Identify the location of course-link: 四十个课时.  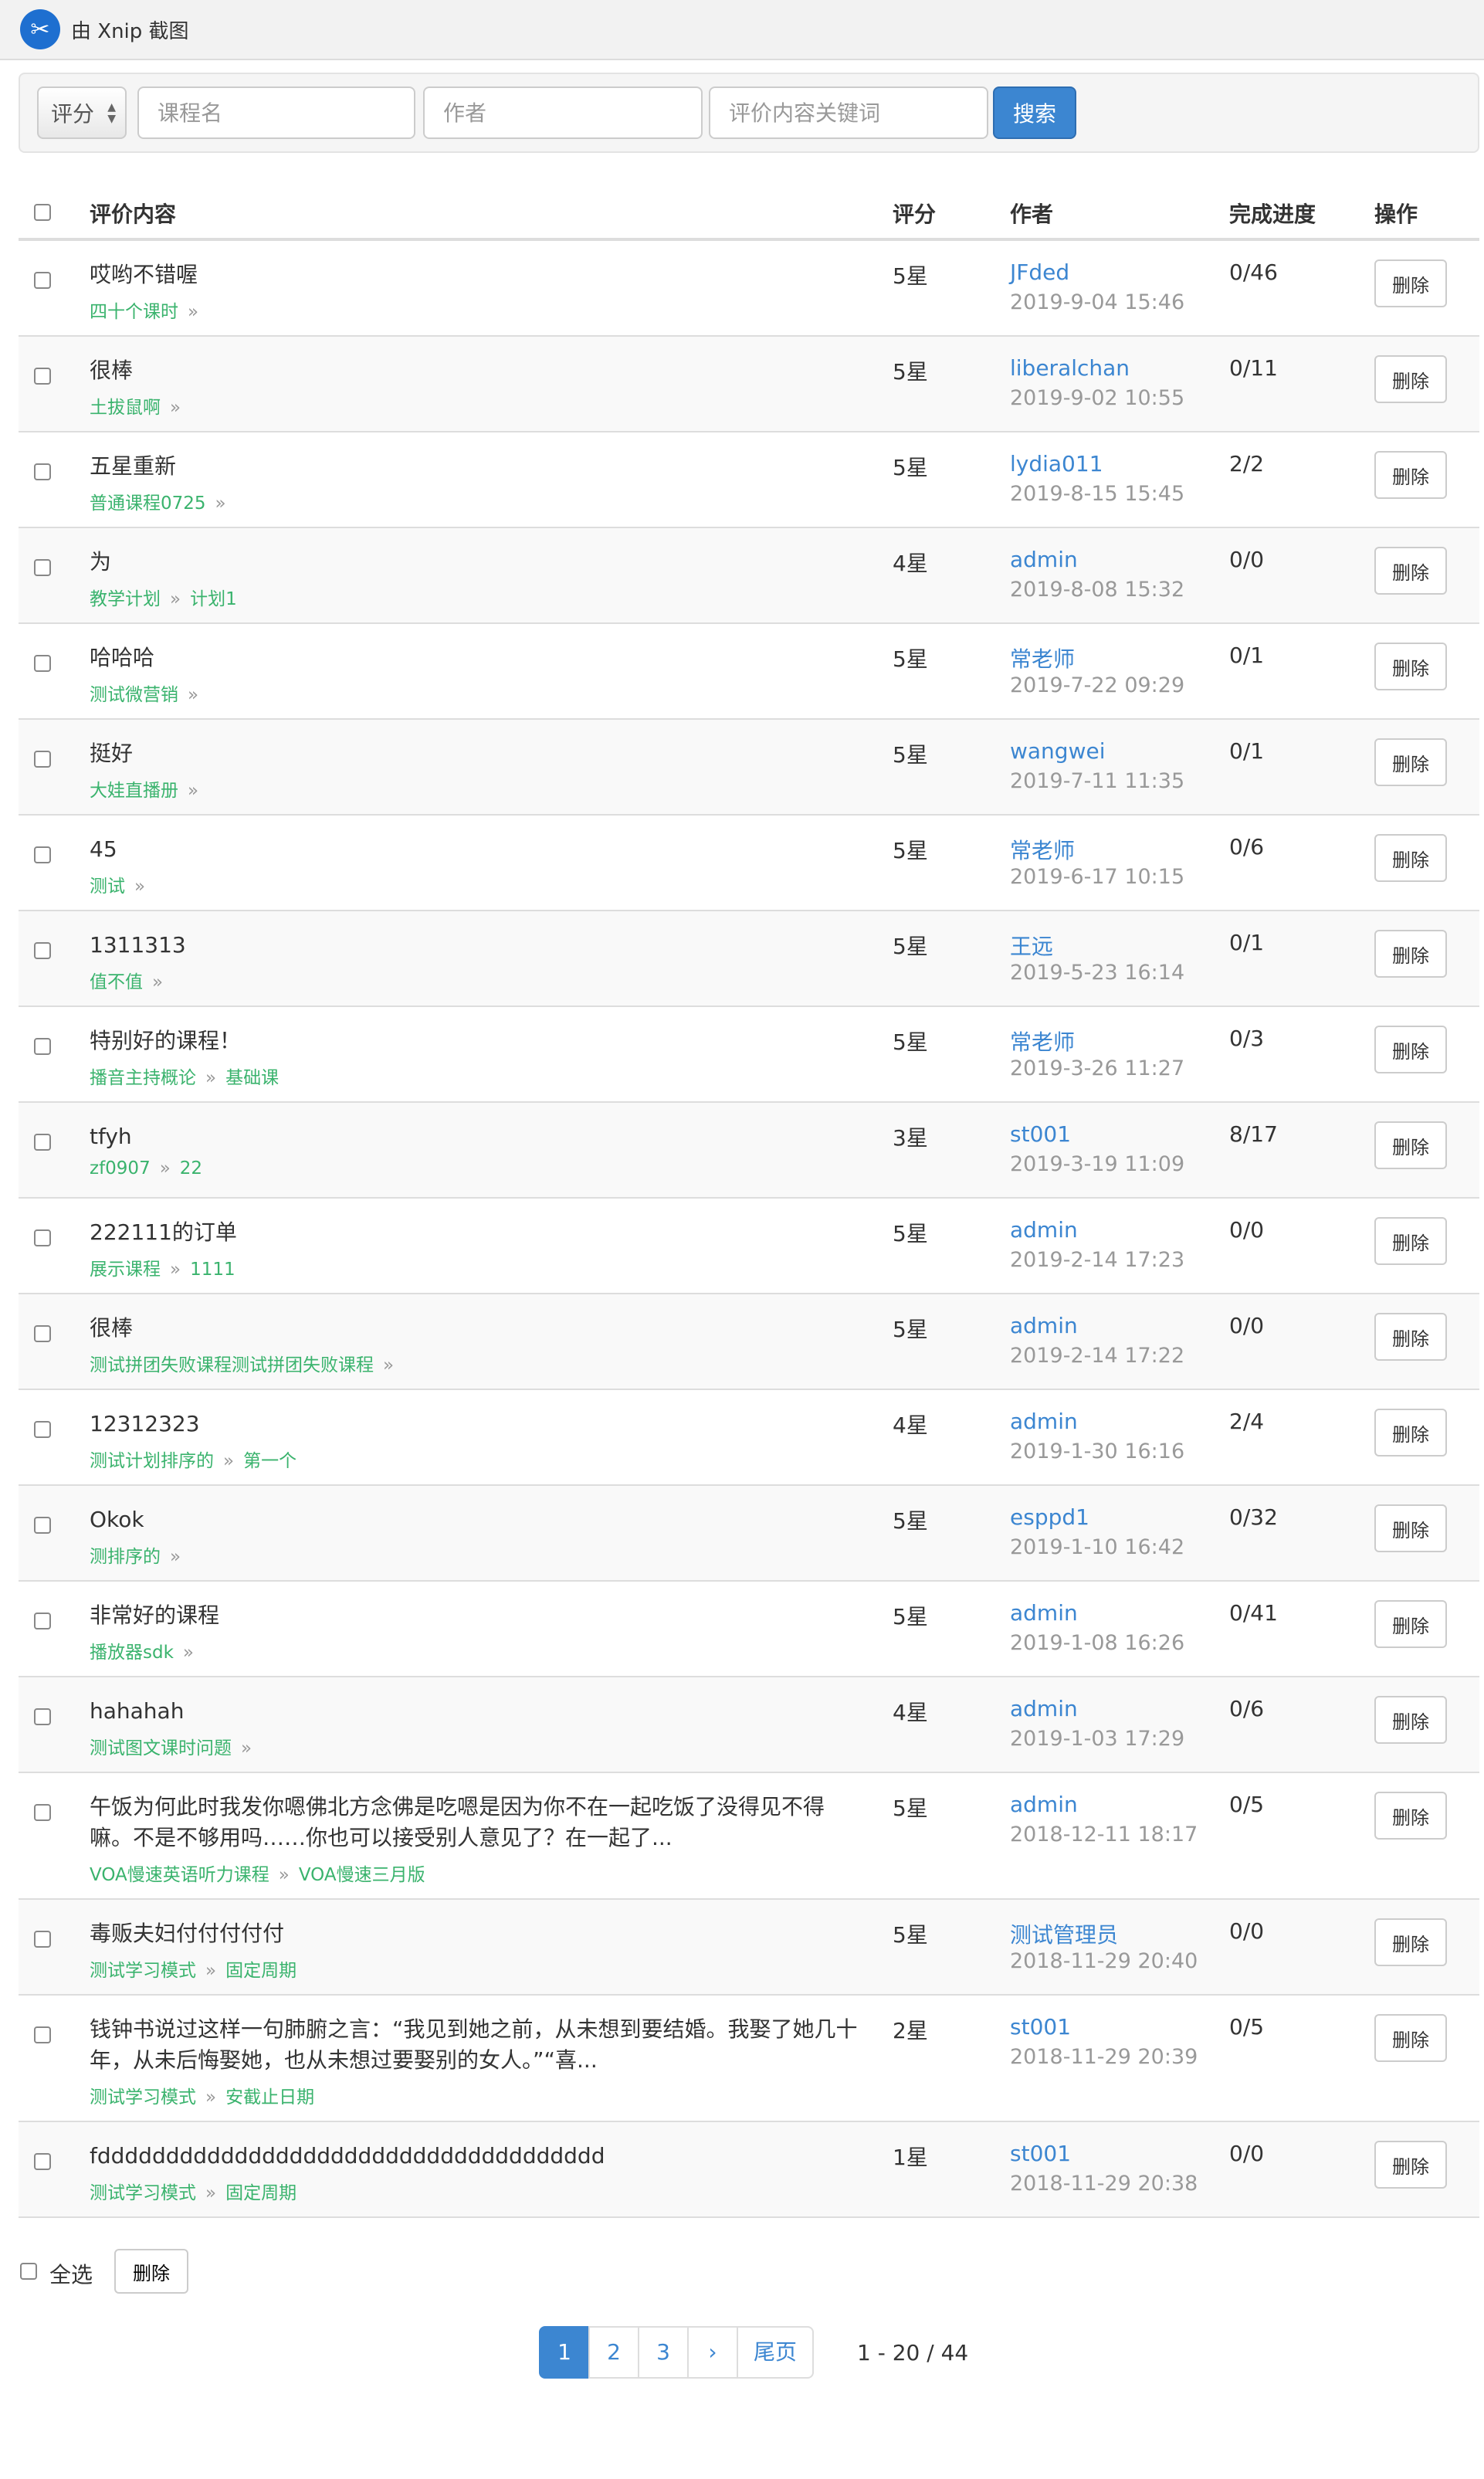
(134, 312).